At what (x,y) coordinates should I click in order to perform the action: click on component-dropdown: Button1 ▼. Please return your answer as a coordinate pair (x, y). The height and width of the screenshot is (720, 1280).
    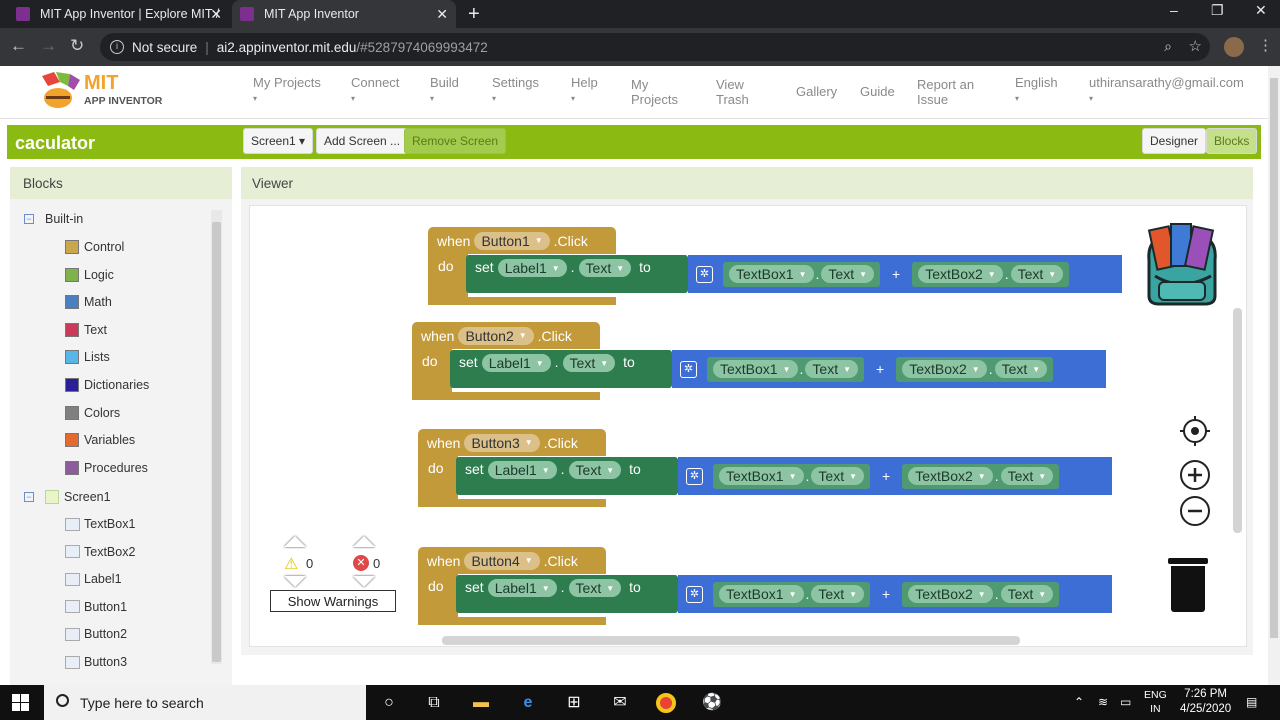
    Looking at the image, I should click on (512, 240).